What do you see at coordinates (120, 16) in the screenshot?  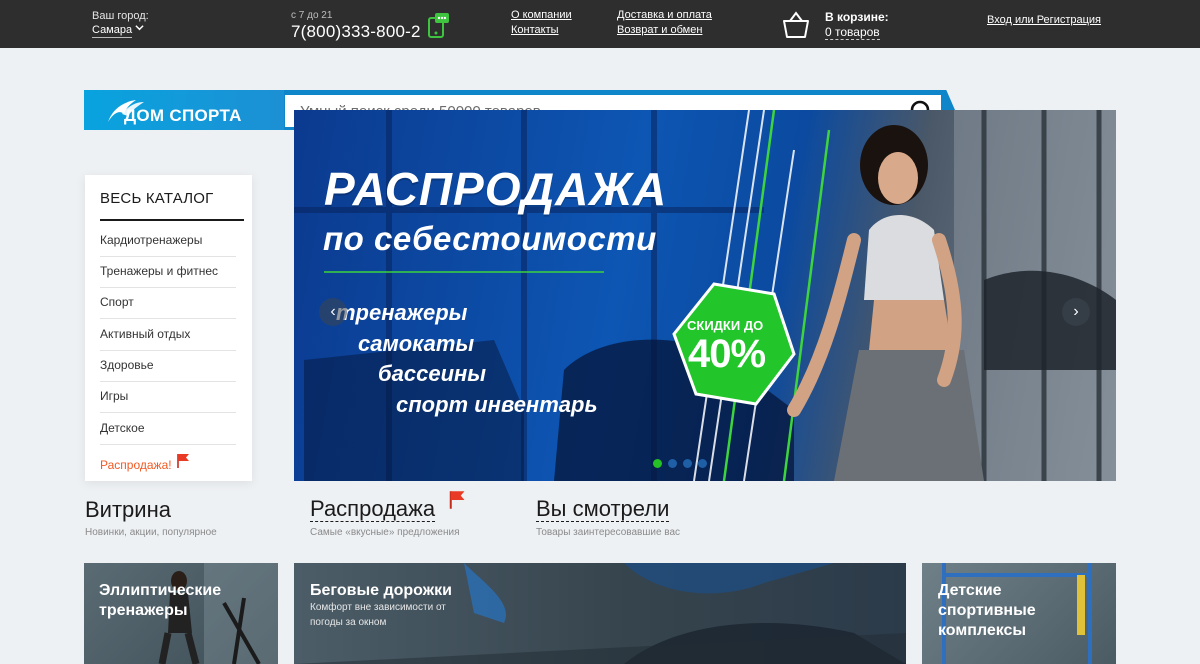 I see `city-label: Ваш город:` at bounding box center [120, 16].